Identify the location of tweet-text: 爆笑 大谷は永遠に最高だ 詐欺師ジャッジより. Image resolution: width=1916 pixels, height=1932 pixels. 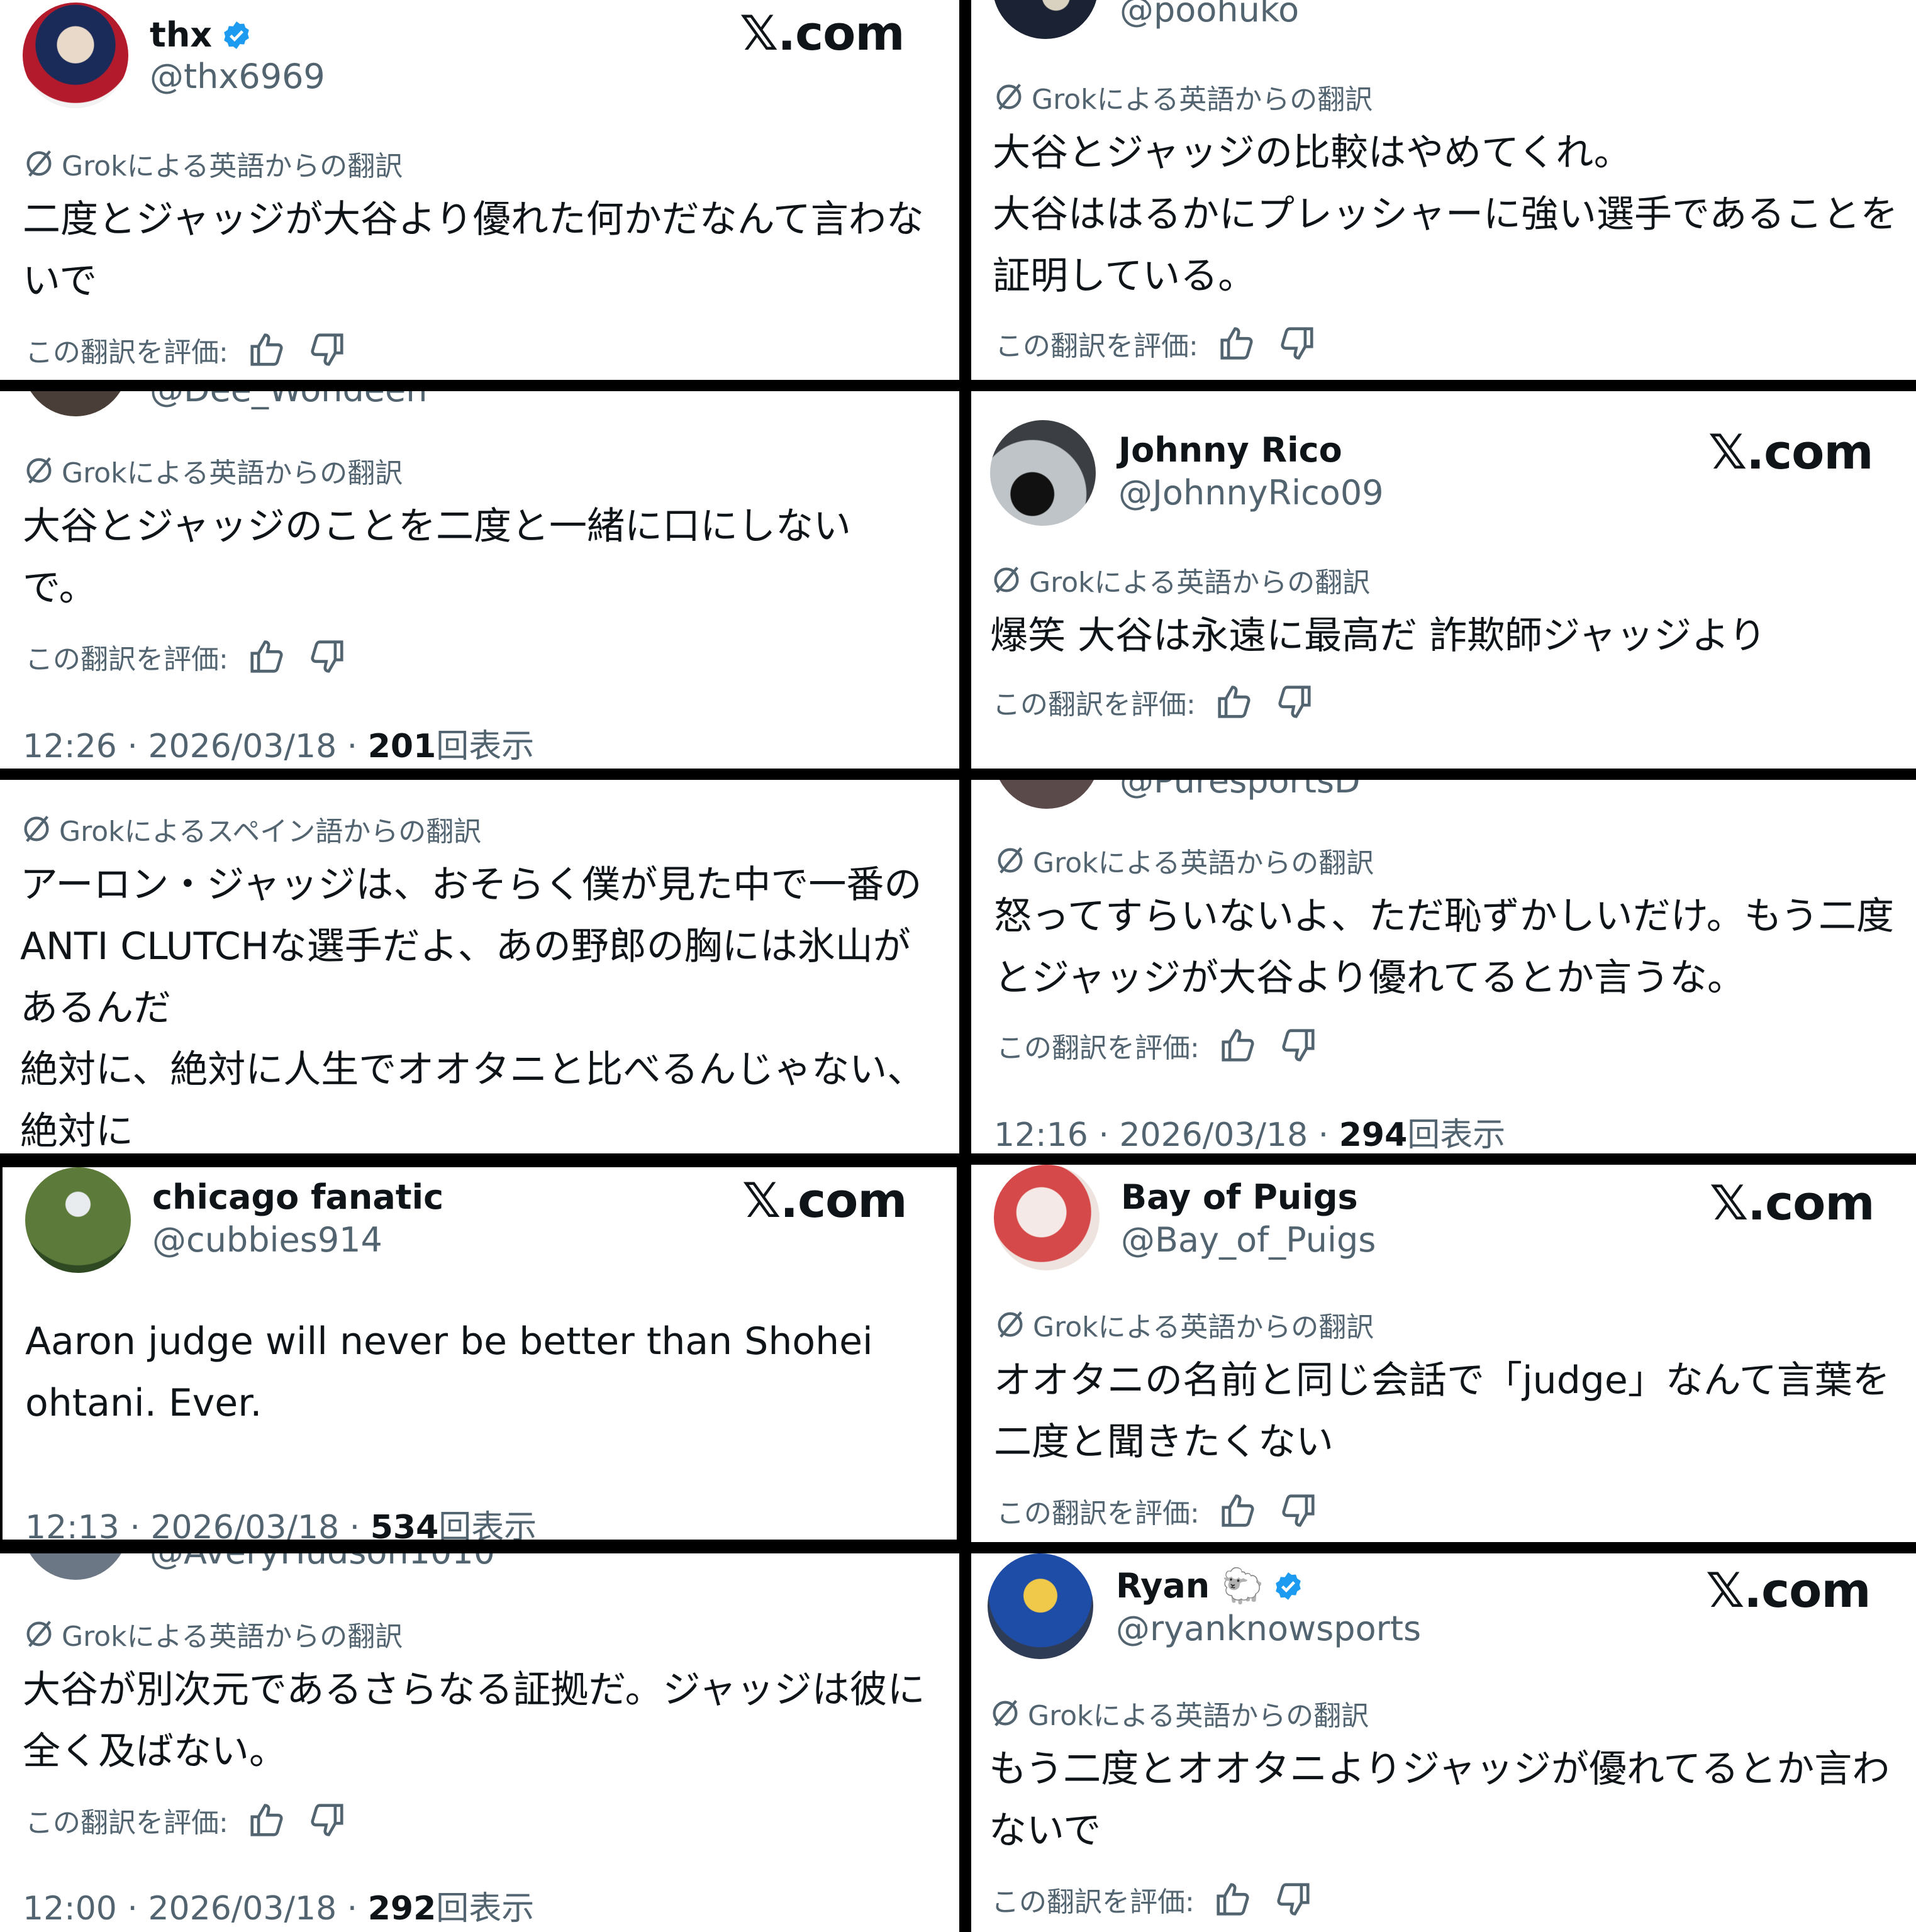
(1378, 636).